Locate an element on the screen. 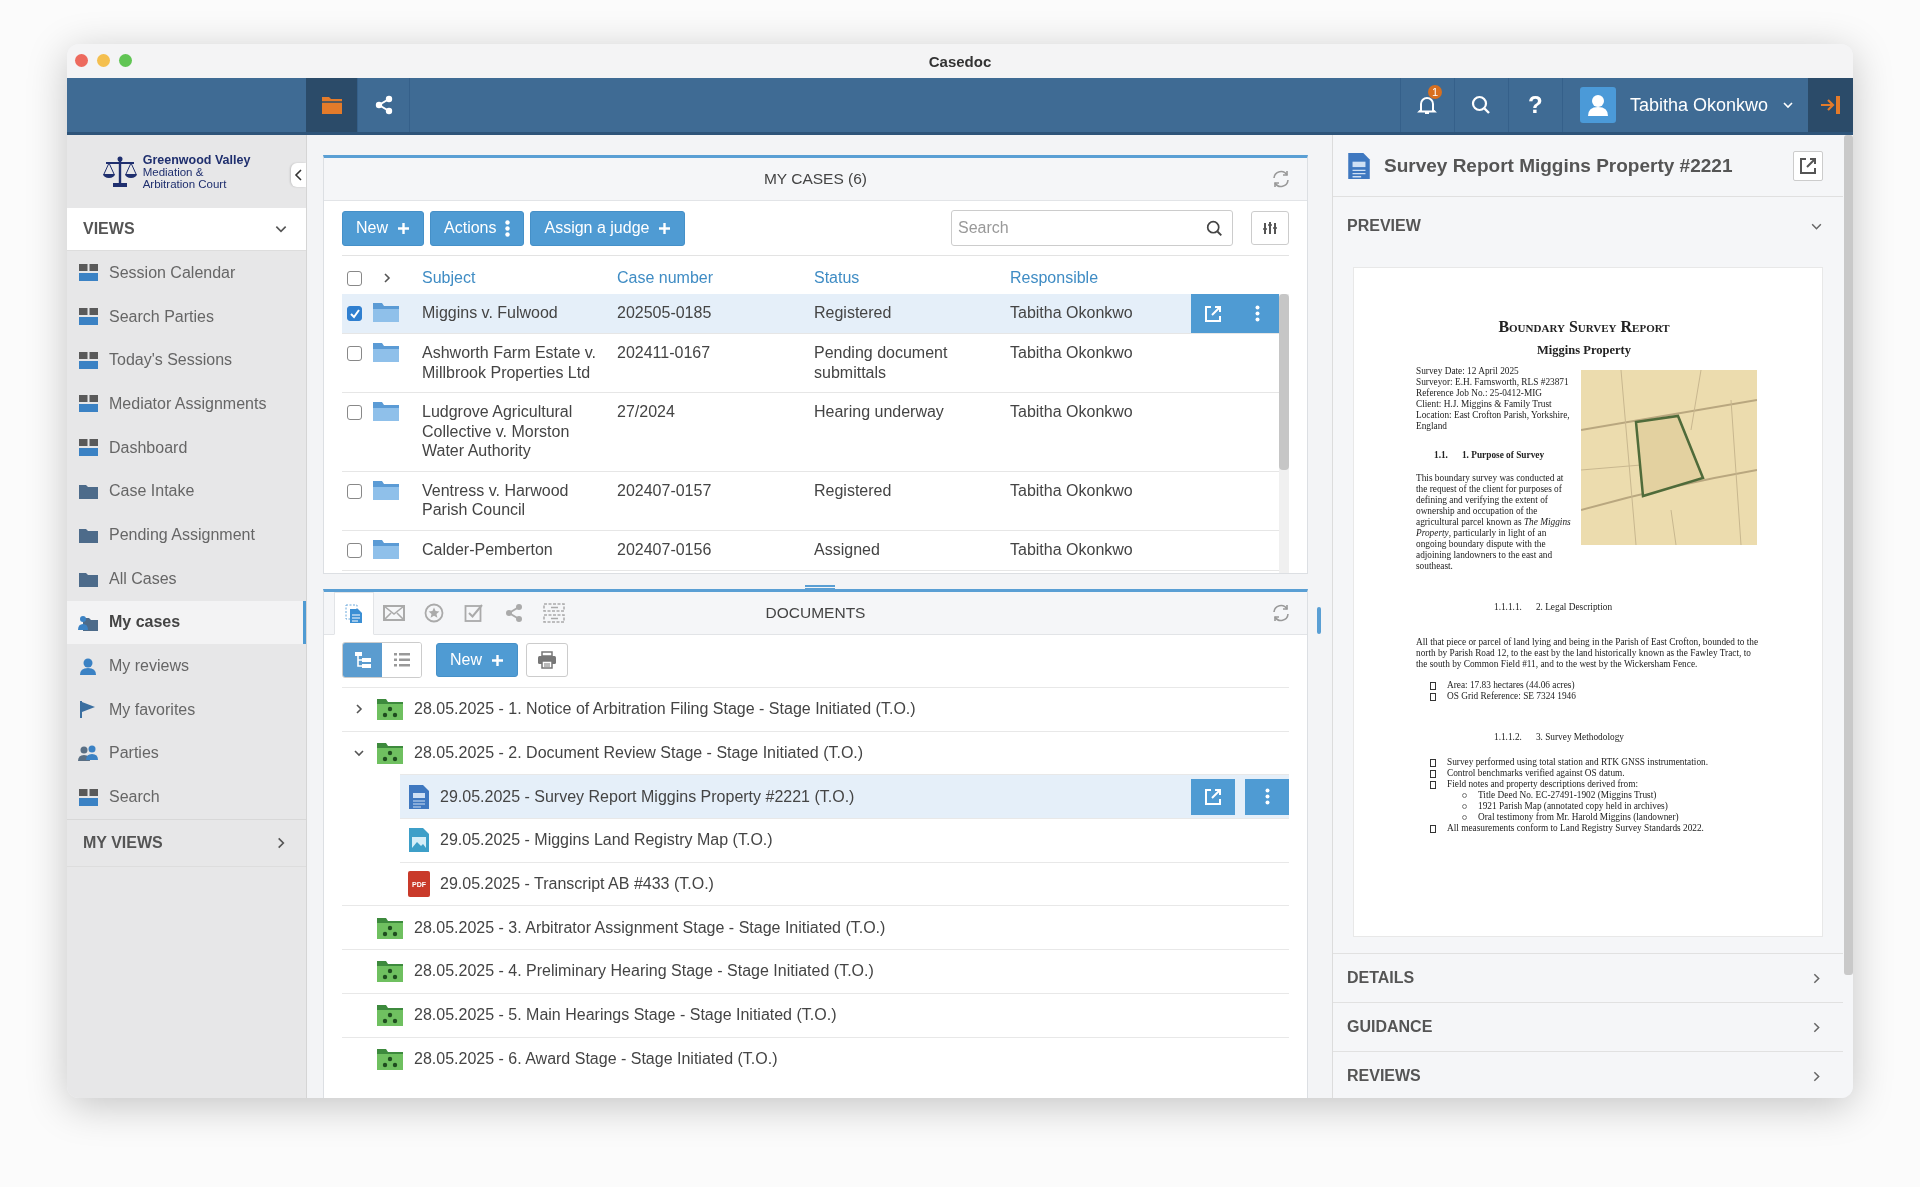 This screenshot has width=1920, height=1187. table-cell-text: Calder-Pemberton is located at coordinates (488, 549).